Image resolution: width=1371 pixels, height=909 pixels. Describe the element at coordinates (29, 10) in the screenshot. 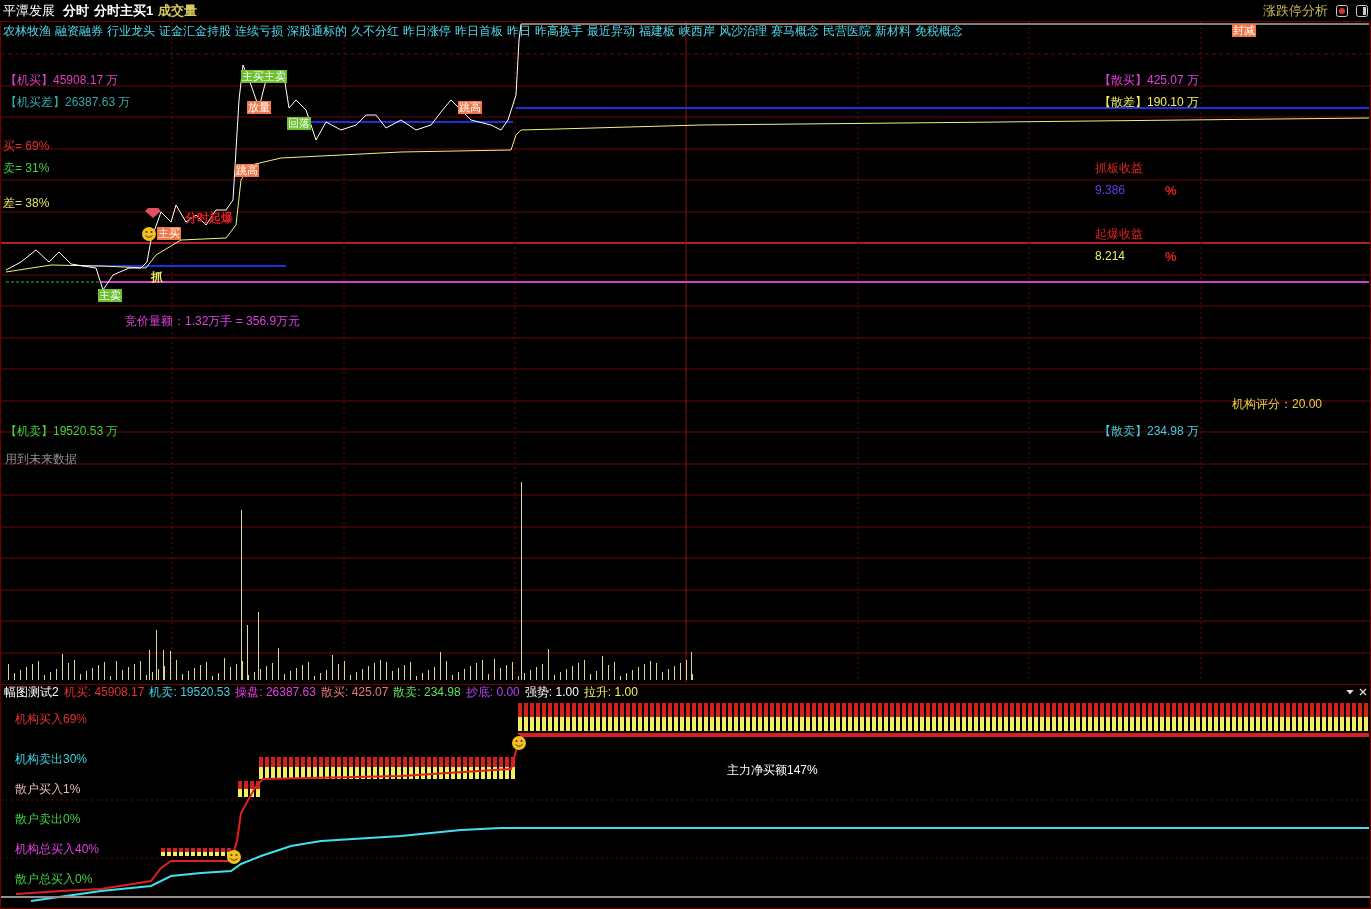

I see `stock-title: 平潭发展` at that location.